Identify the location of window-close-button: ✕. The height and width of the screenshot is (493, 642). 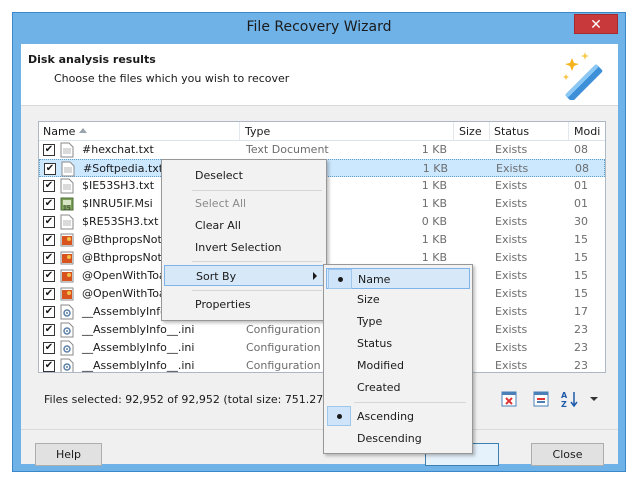
(596, 24).